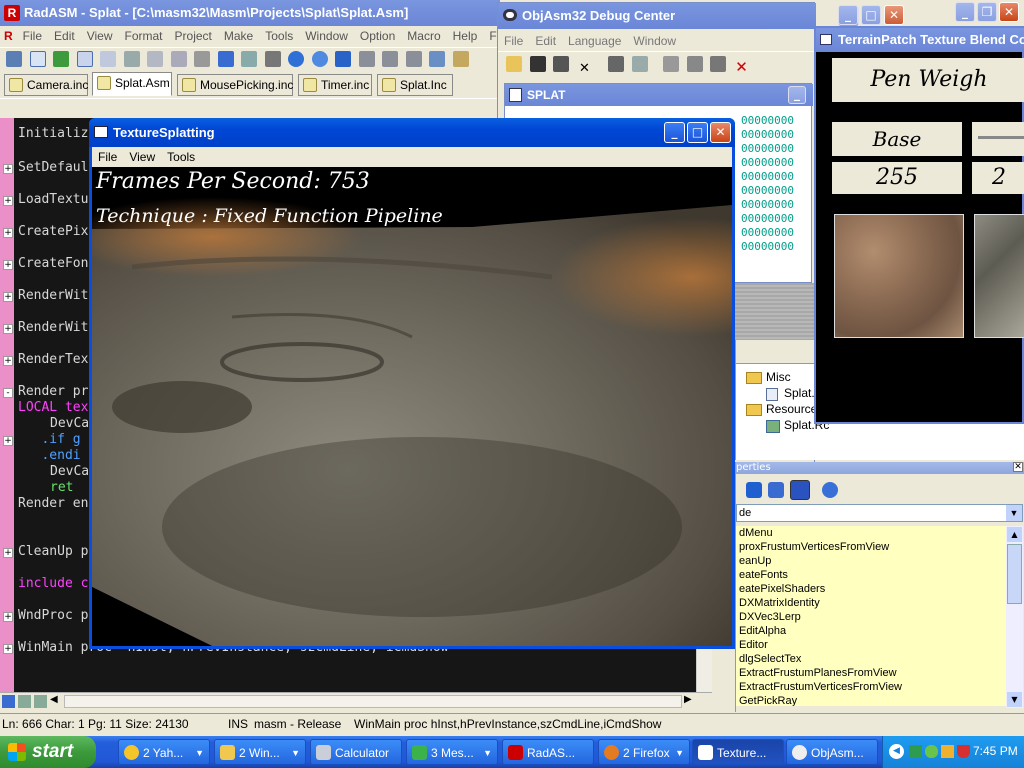  I want to click on prop-proc-icon, so click(800, 490).